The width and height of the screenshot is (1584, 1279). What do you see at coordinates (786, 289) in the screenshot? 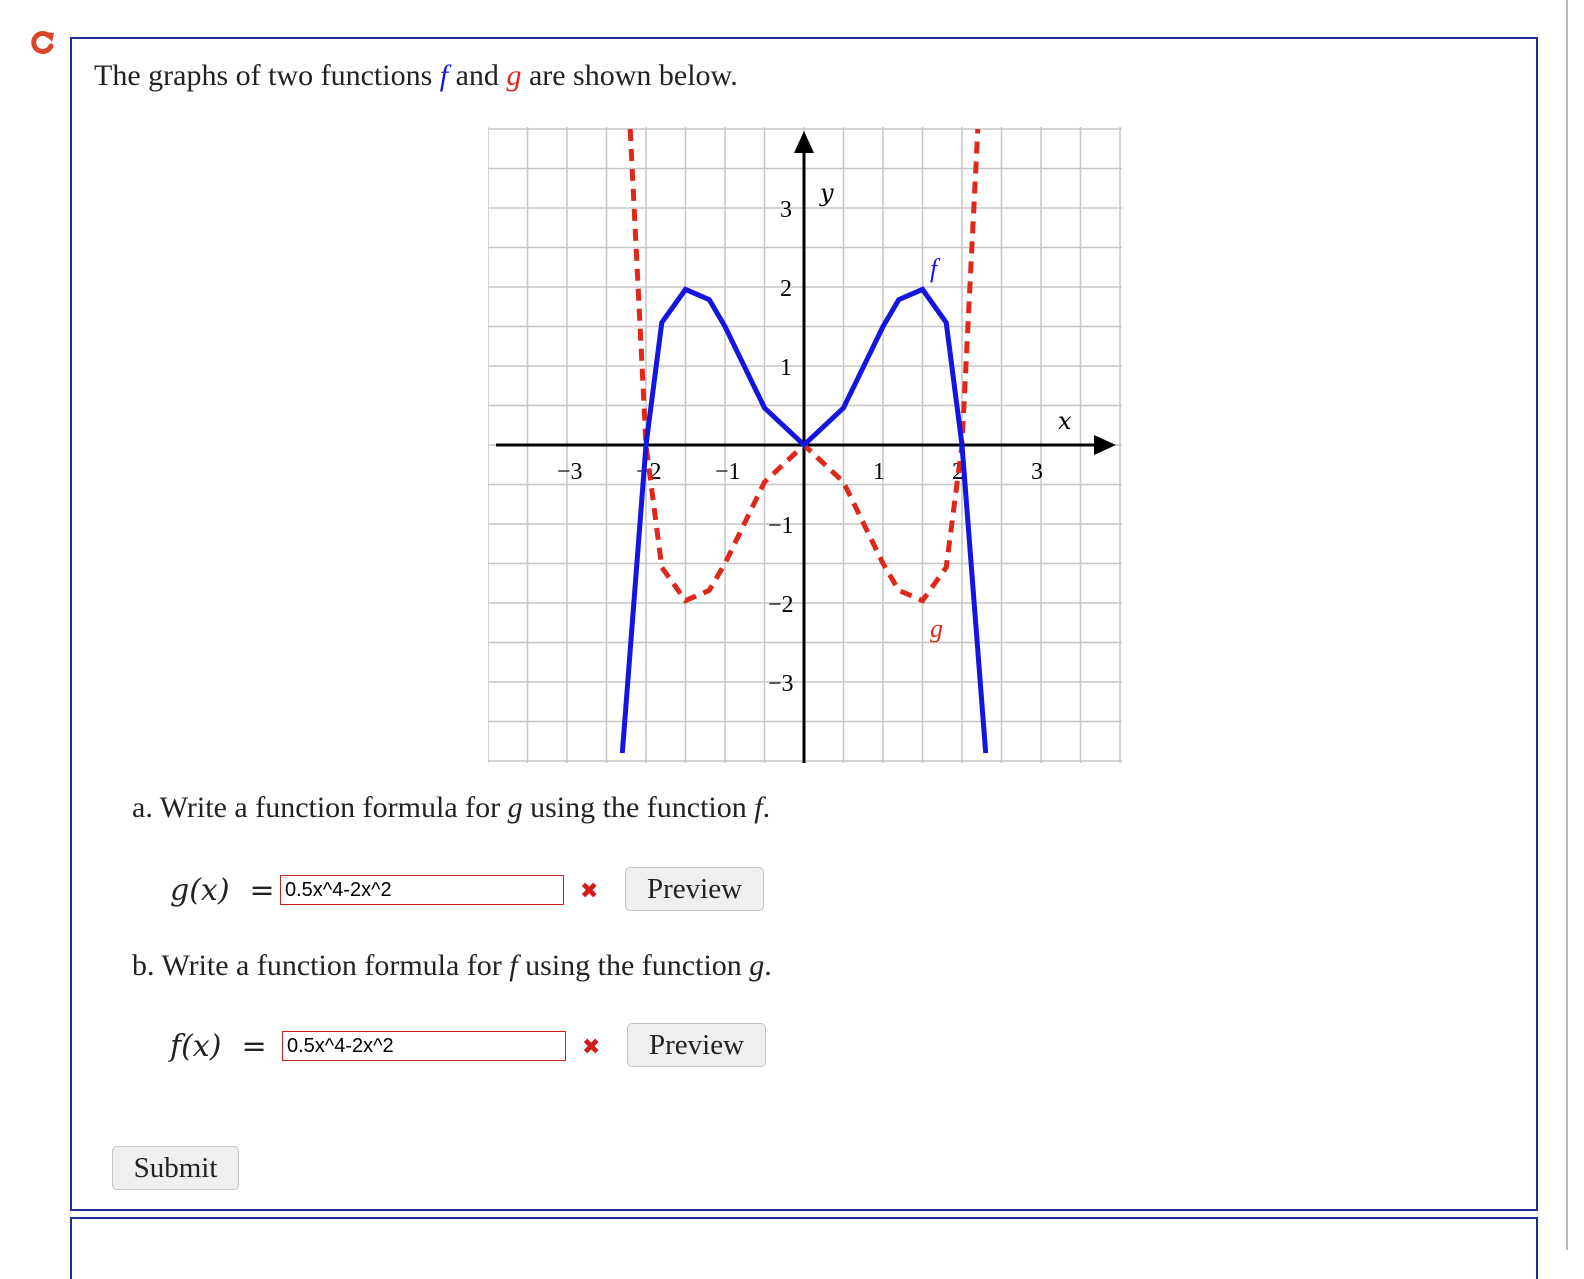
I see `y-tick-label: 2` at bounding box center [786, 289].